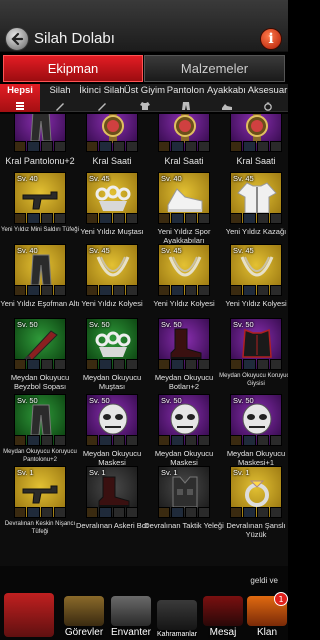 This screenshot has height=640, width=320. What do you see at coordinates (184, 525) in the screenshot?
I see `item-name: Devralınan Taktik Yeleği` at bounding box center [184, 525].